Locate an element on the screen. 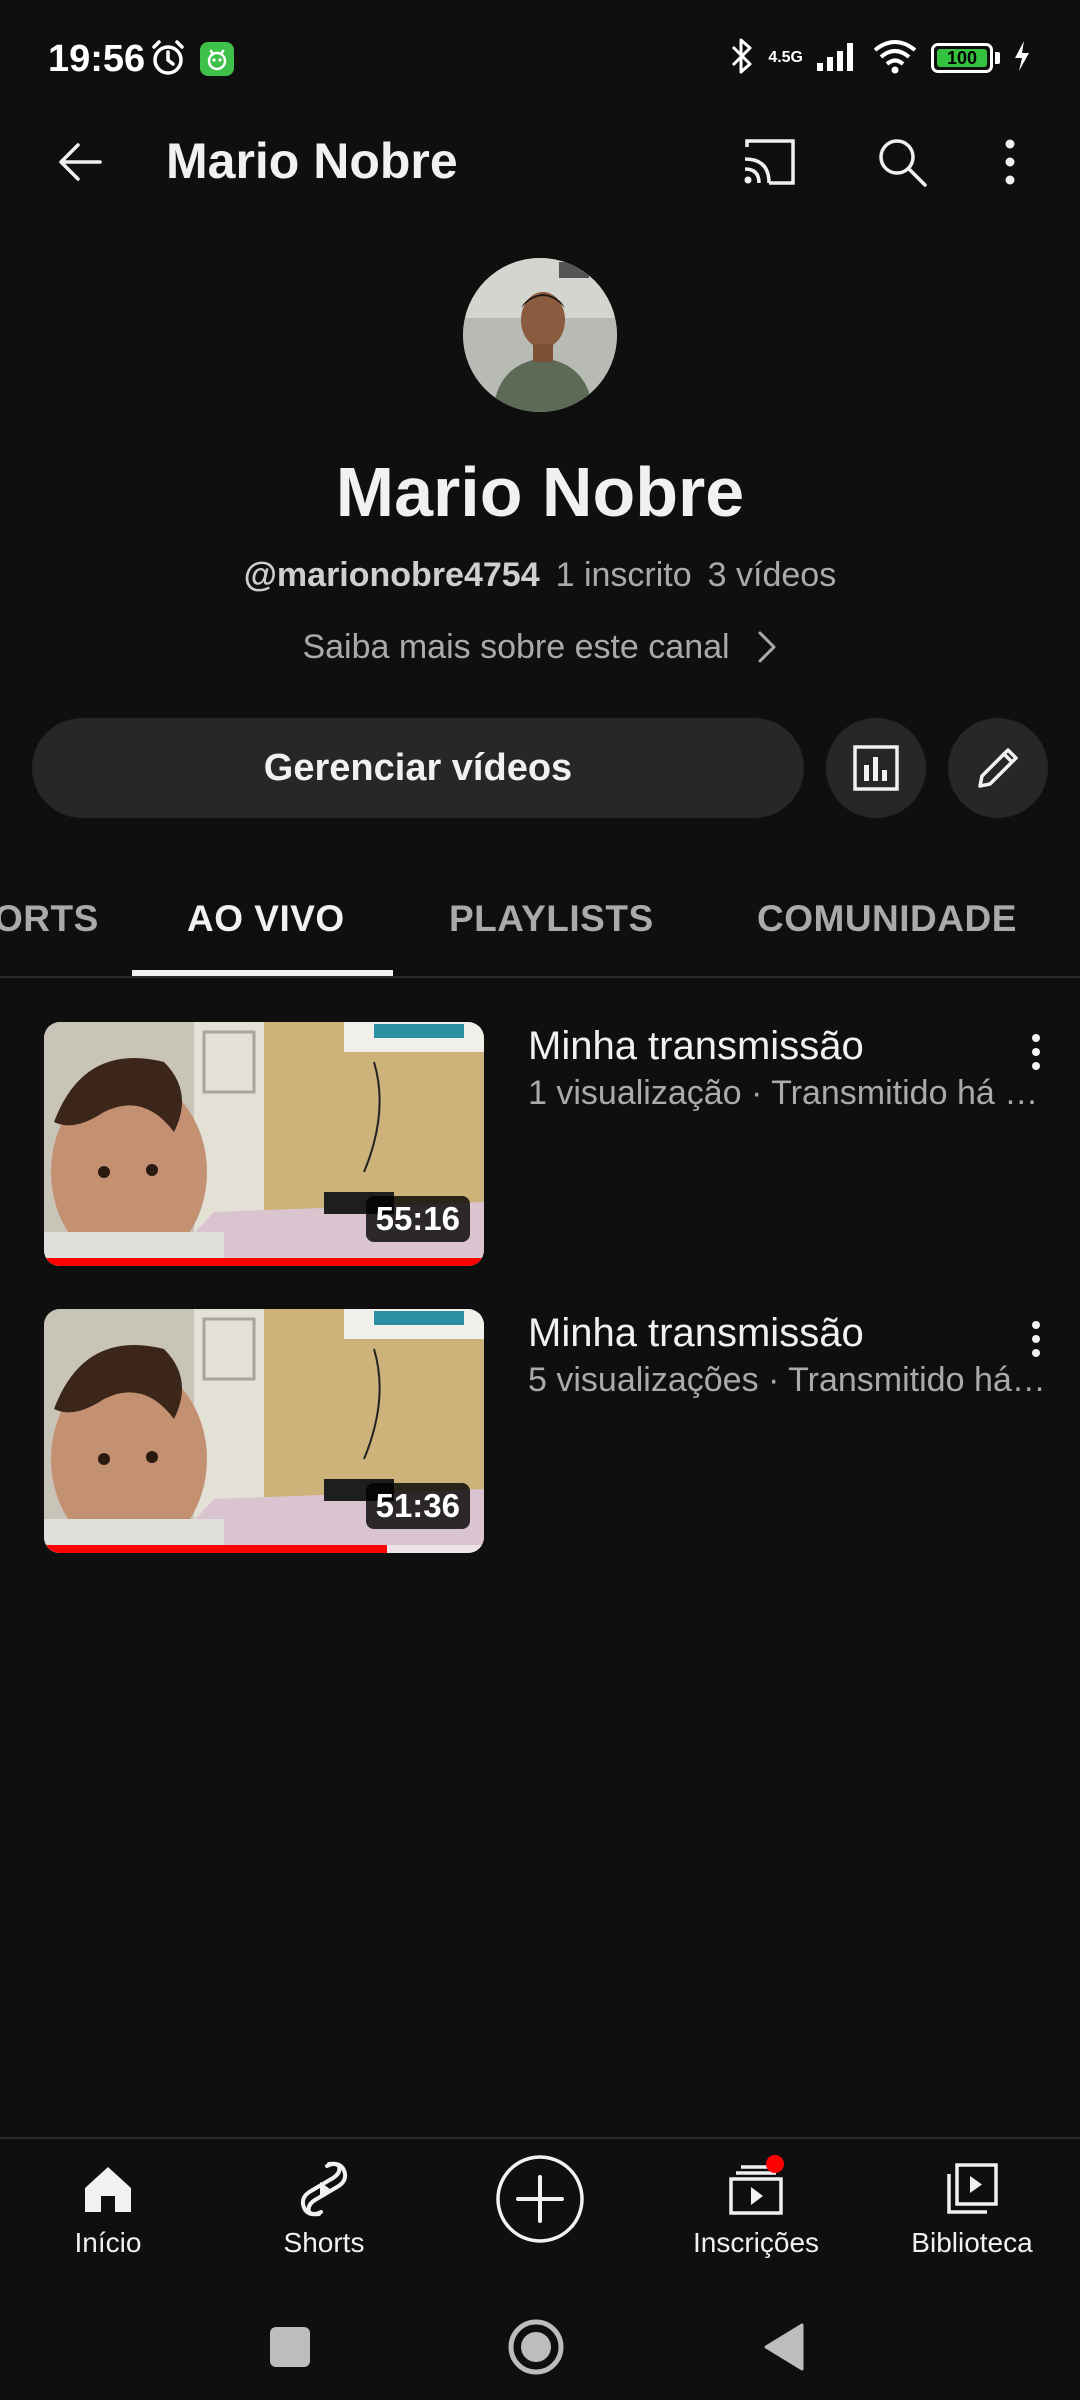 This screenshot has width=1080, height=2400. video-meta: 5 visualizações · Transmitido há 2 dias is located at coordinates (789, 1380).